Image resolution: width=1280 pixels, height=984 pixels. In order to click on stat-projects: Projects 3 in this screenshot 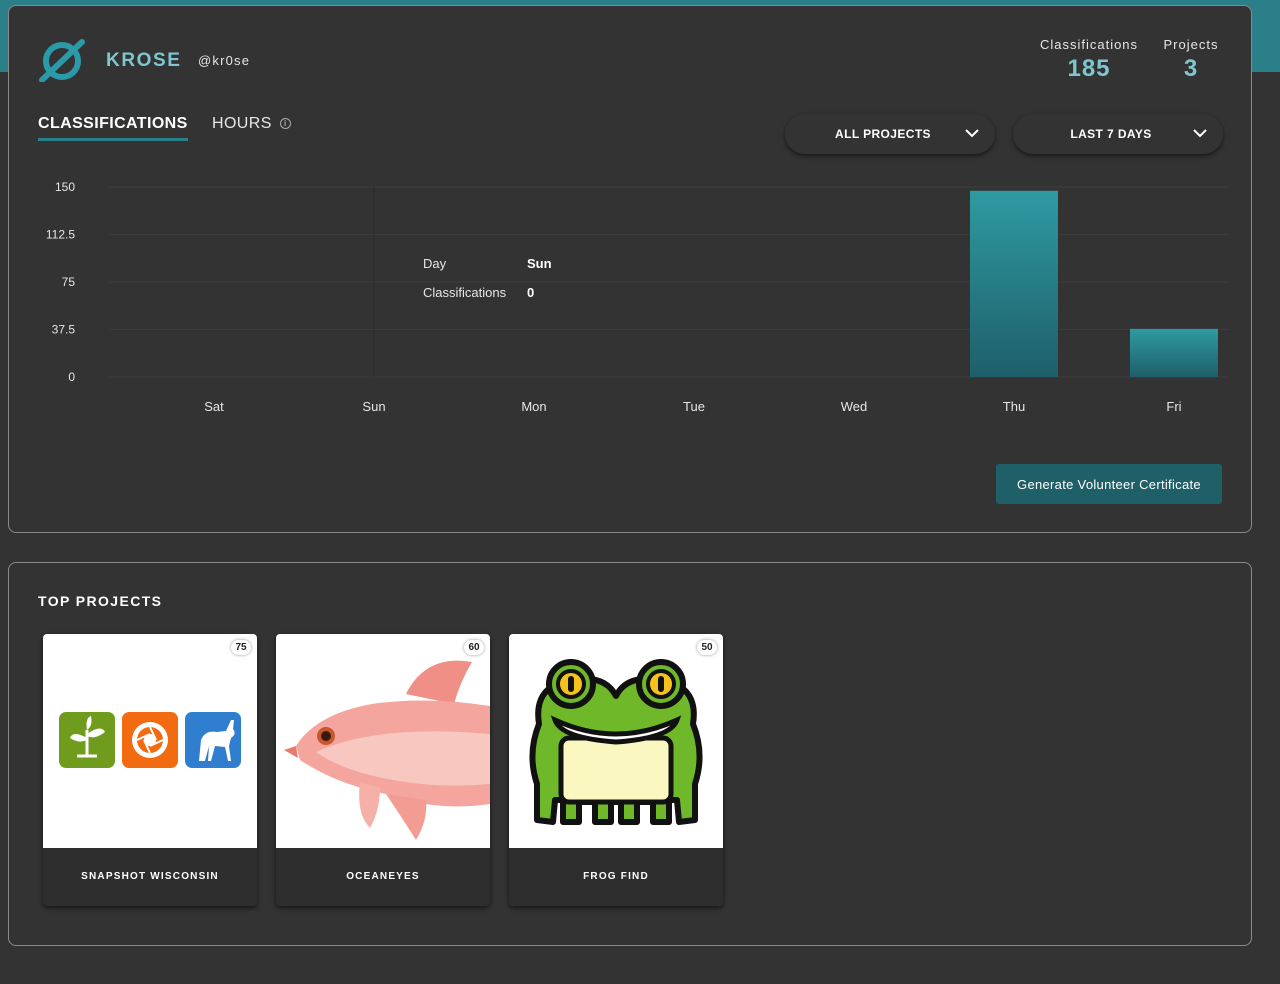, I will do `click(1191, 60)`.